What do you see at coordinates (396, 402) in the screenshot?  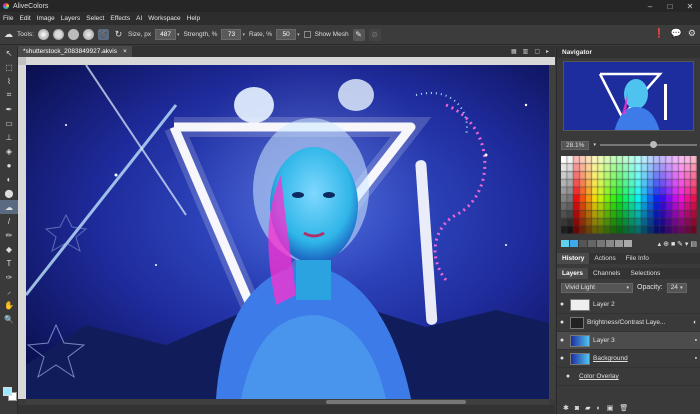 I see `scrollbar-thumb` at bounding box center [396, 402].